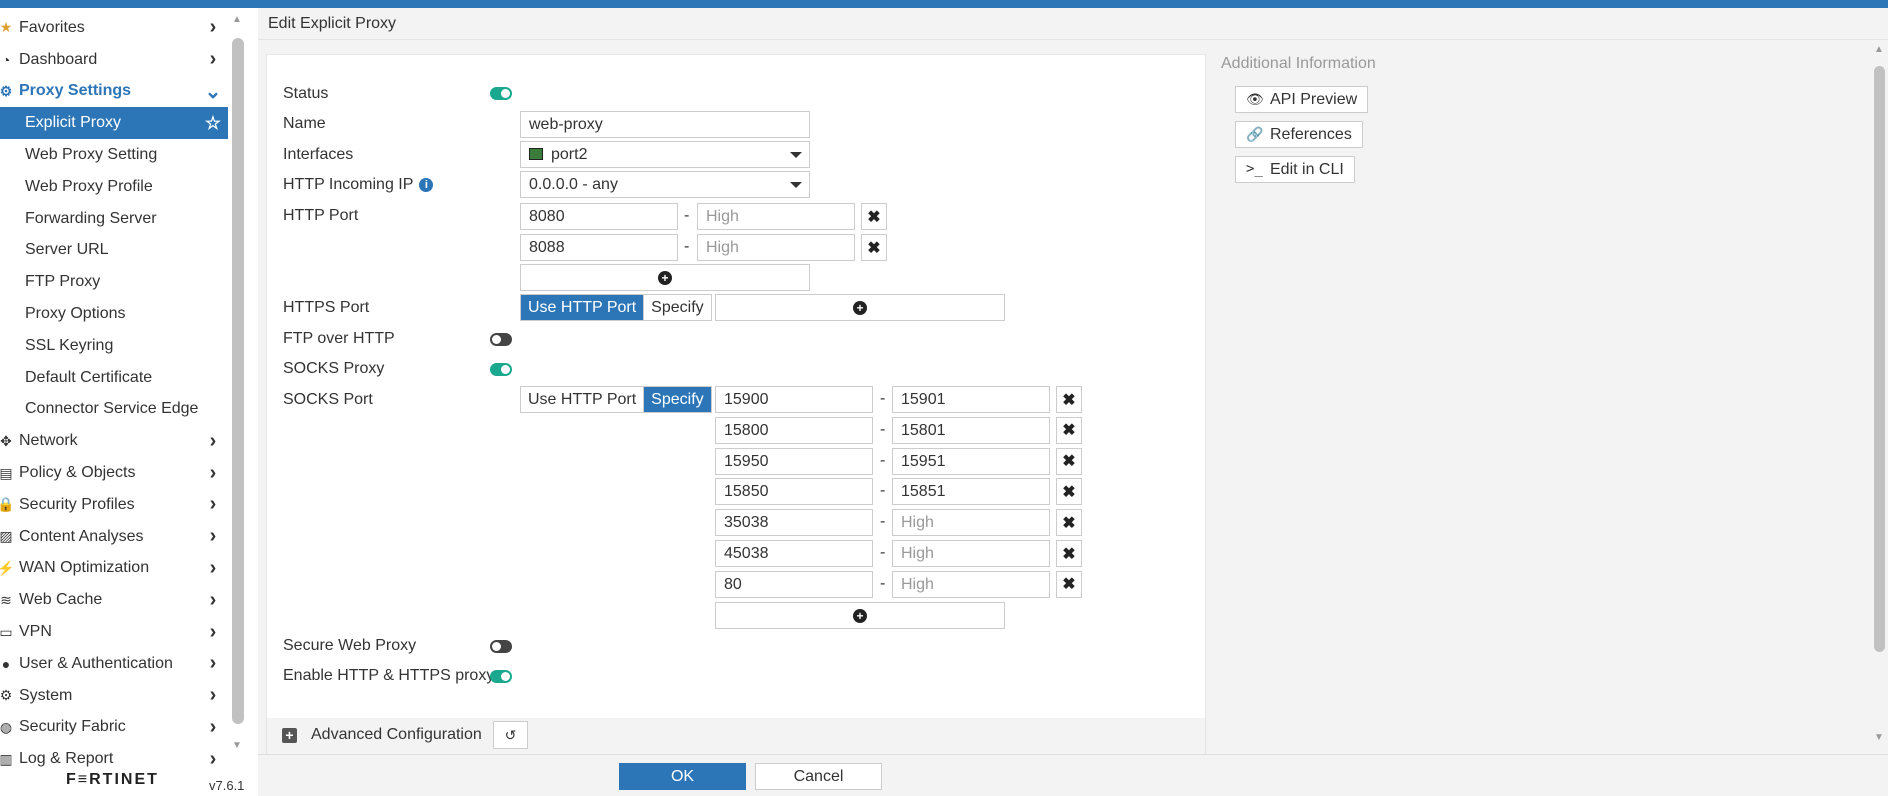 The image size is (1888, 796). I want to click on sidebar-item-web-cache: ≋ Web Cache ›, so click(114, 600).